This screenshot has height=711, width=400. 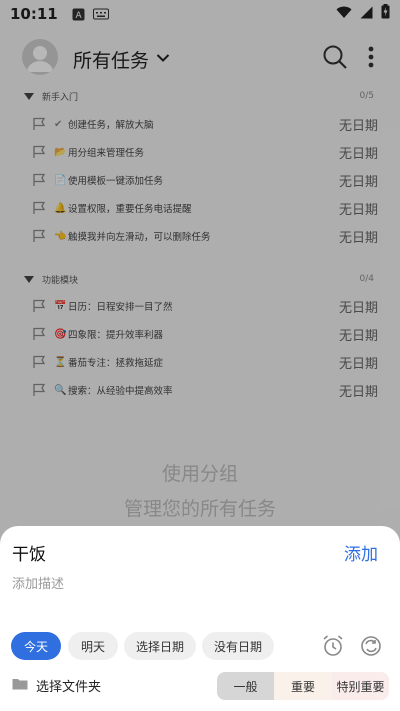 What do you see at coordinates (160, 646) in the screenshot?
I see `date-chip-pick: 选择日期` at bounding box center [160, 646].